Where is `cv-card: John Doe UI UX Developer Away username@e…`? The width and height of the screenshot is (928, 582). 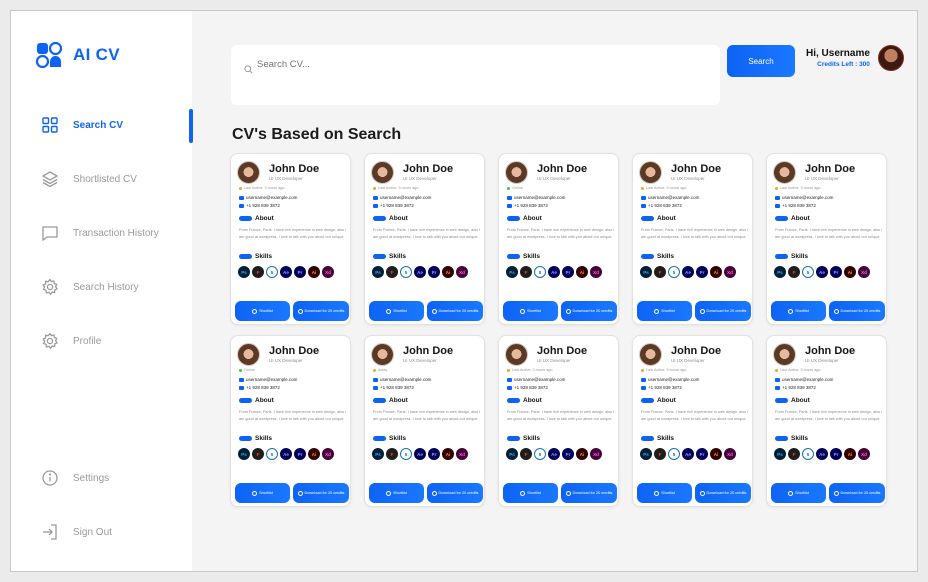
cv-card: John Doe UI UX Developer Away username@e… is located at coordinates (424, 421).